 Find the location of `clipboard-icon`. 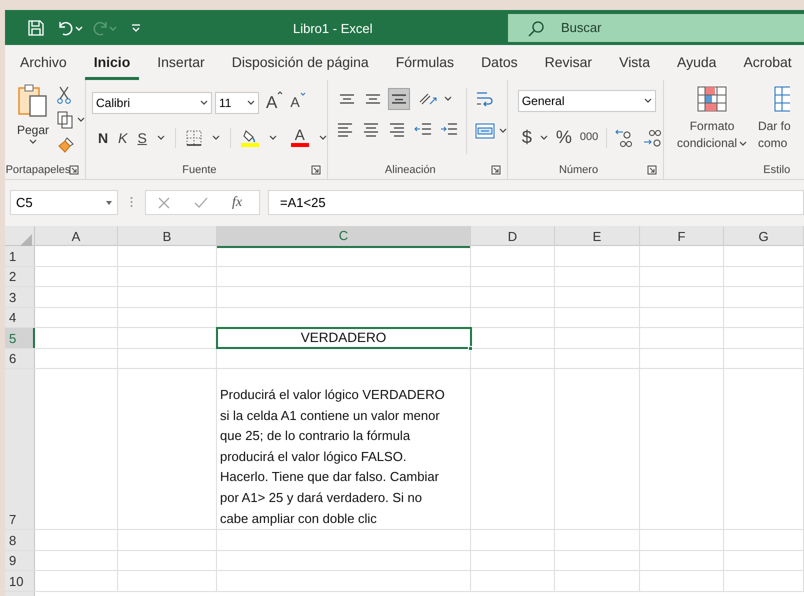

clipboard-icon is located at coordinates (33, 101).